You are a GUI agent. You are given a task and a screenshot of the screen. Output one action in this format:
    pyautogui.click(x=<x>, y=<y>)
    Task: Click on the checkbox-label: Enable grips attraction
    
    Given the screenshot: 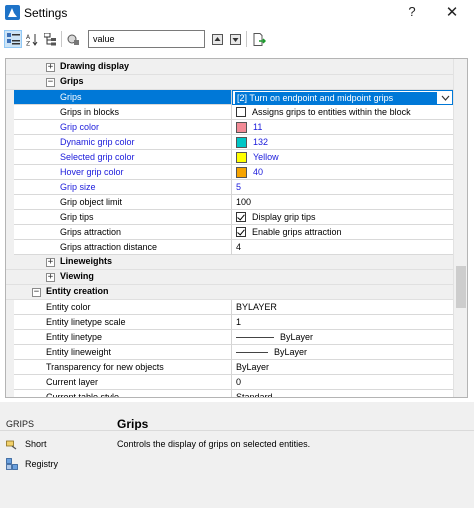 What is the action you would take?
    pyautogui.click(x=297, y=232)
    